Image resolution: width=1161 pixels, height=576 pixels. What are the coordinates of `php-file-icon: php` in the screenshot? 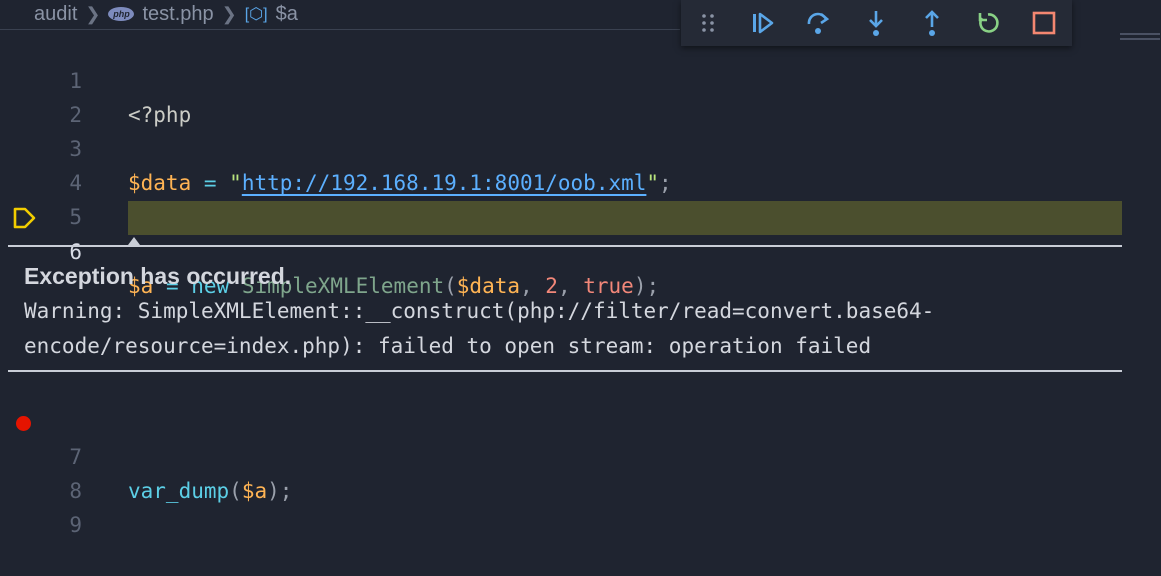 It's located at (121, 14).